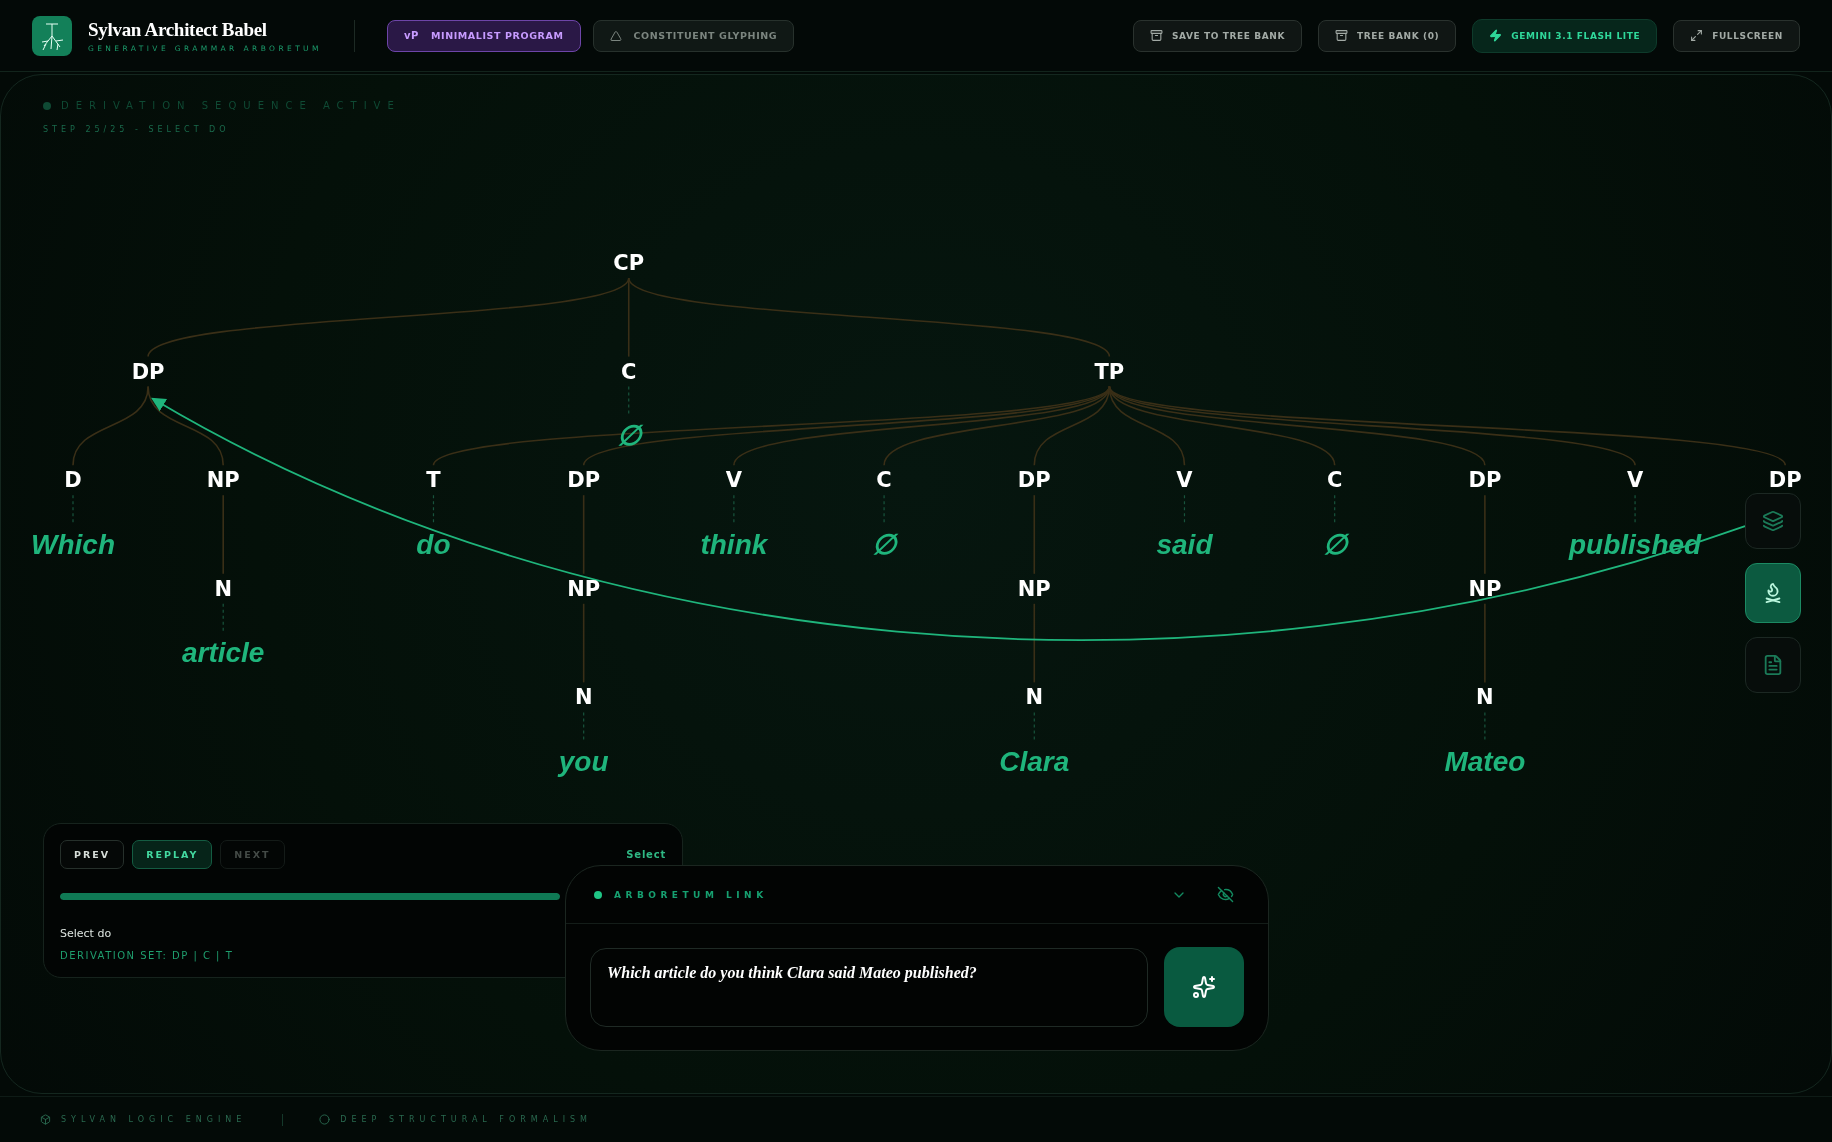 The image size is (1832, 1142). I want to click on node-label: T, so click(433, 480).